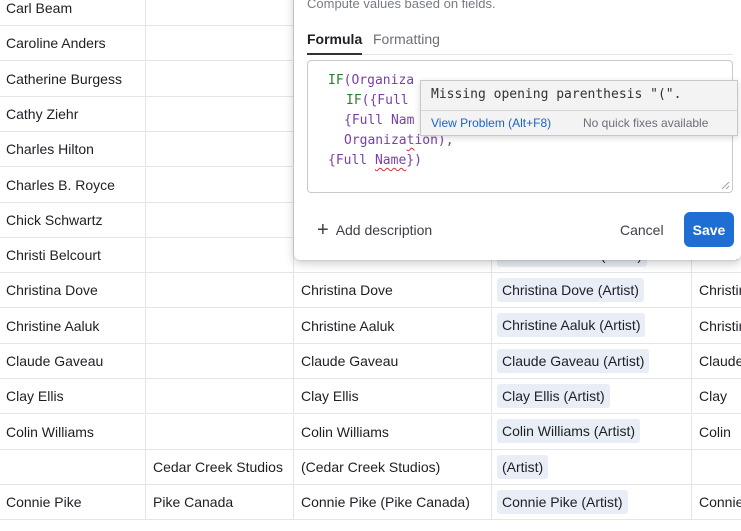 The height and width of the screenshot is (531, 741). Describe the element at coordinates (523, 466) in the screenshot. I see `linked-record-chip: (Artist)` at that location.